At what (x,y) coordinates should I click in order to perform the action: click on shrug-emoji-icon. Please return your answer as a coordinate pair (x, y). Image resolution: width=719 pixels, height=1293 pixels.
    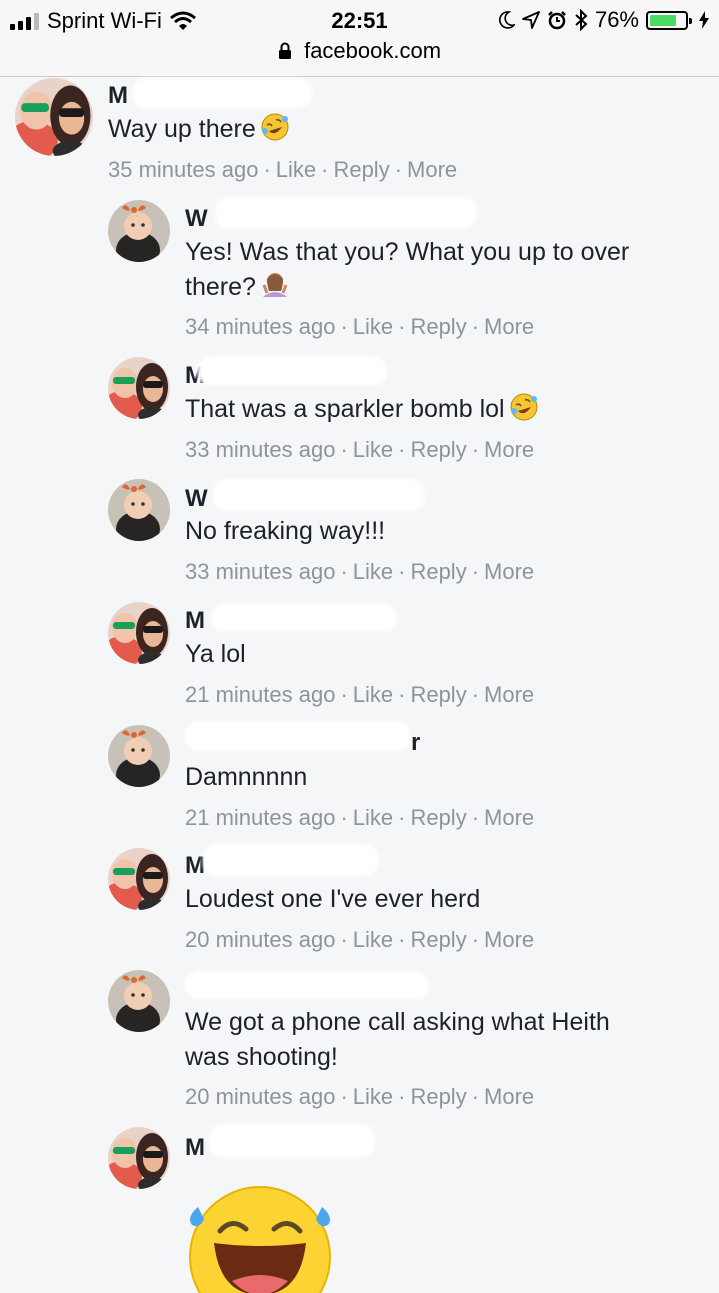
    Looking at the image, I should click on (275, 285).